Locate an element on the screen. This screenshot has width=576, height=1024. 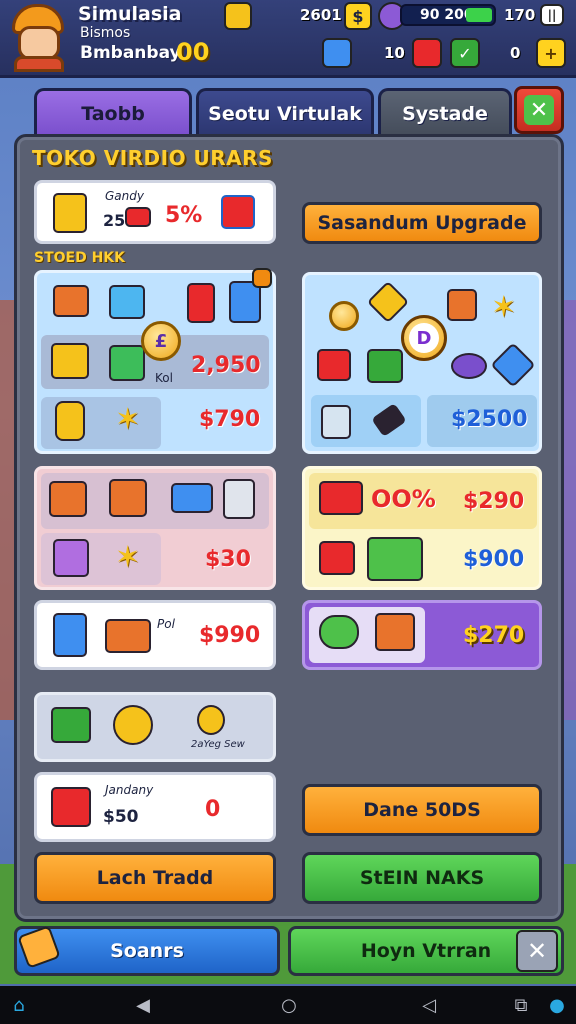
pause-icon: || is located at coordinates (552, 15).